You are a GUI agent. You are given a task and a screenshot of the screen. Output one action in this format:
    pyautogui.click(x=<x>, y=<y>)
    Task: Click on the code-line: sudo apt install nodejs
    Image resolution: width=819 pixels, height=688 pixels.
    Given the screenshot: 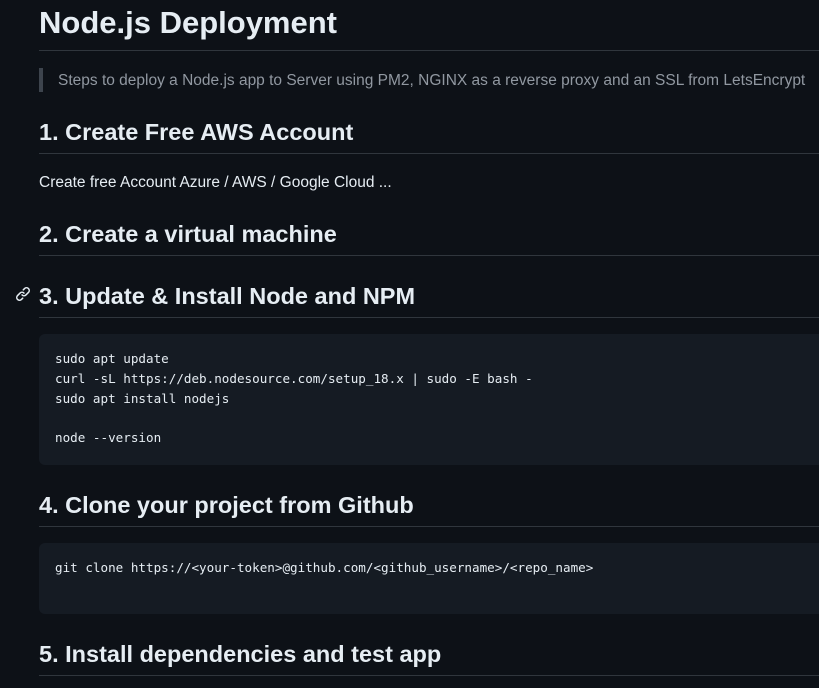 What is the action you would take?
    pyautogui.click(x=142, y=398)
    